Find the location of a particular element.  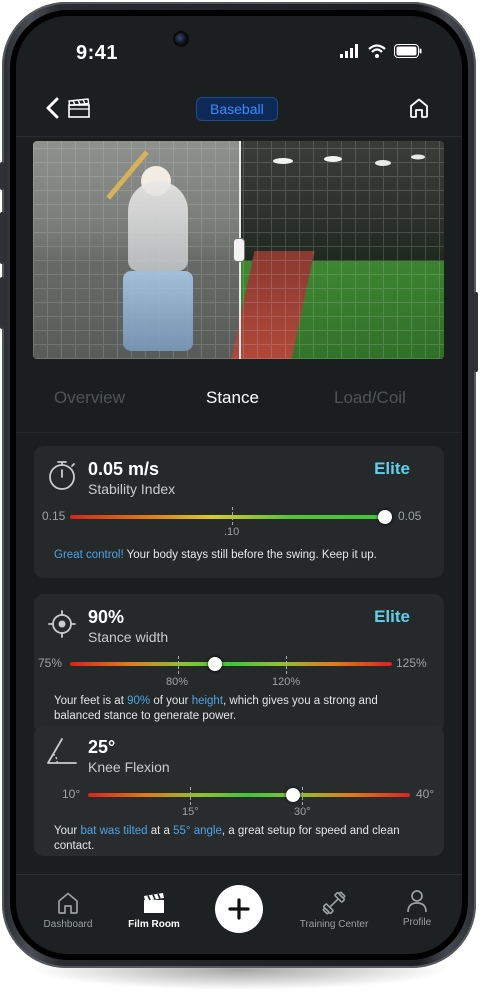

stance-width-scale-max: 125% is located at coordinates (411, 663).